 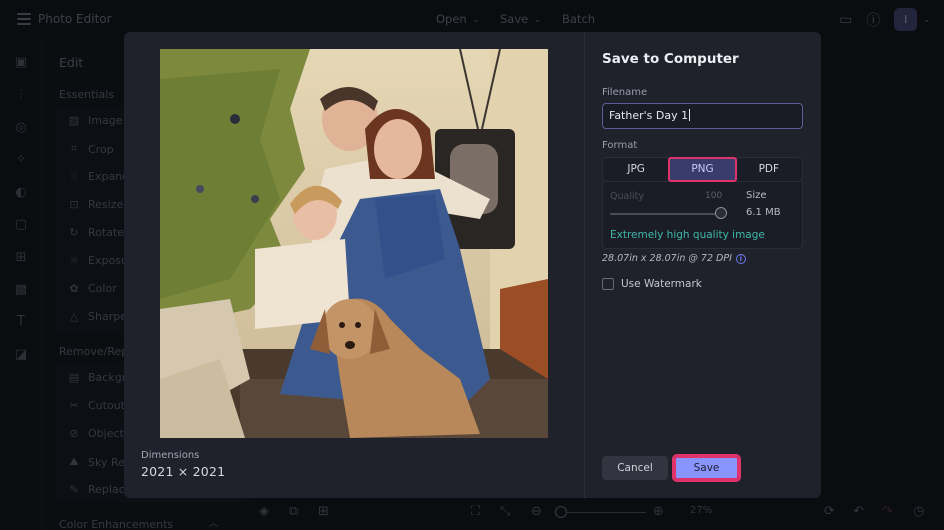 What do you see at coordinates (74, 148) in the screenshot?
I see `crop-icon: ⌗` at bounding box center [74, 148].